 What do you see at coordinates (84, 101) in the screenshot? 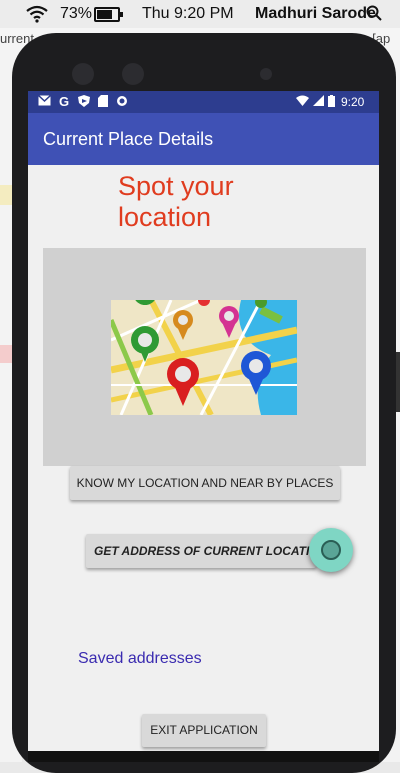
I see `shield-icon` at bounding box center [84, 101].